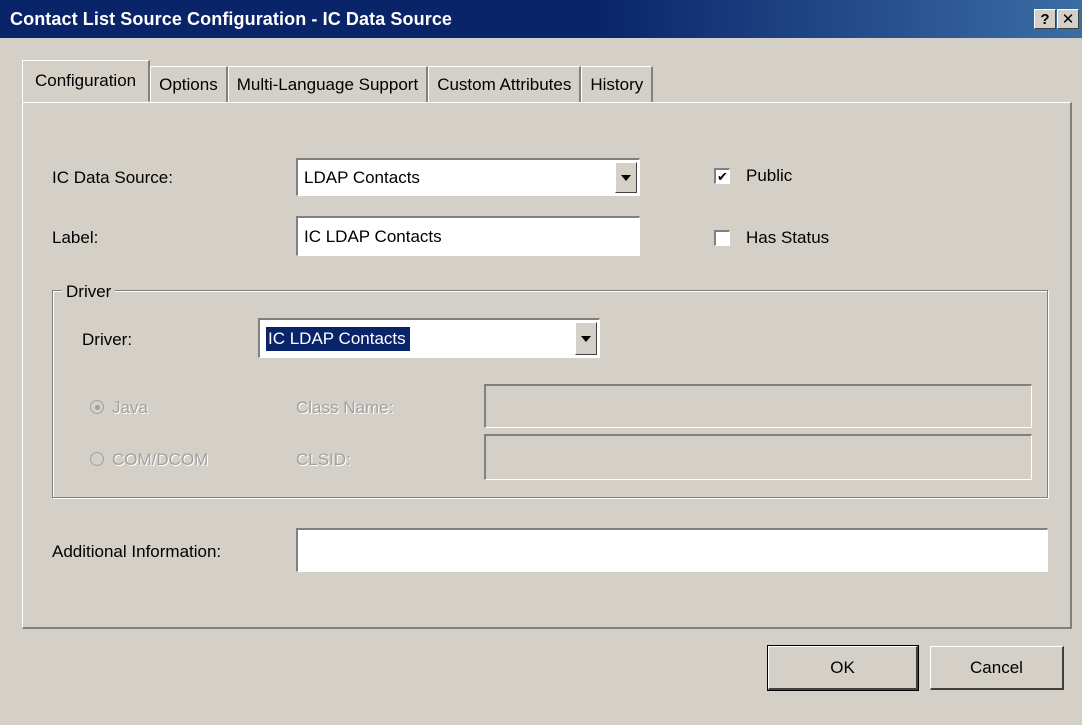 This screenshot has height=725, width=1082. I want to click on driver-value: IC LDAP Contacts, so click(338, 338).